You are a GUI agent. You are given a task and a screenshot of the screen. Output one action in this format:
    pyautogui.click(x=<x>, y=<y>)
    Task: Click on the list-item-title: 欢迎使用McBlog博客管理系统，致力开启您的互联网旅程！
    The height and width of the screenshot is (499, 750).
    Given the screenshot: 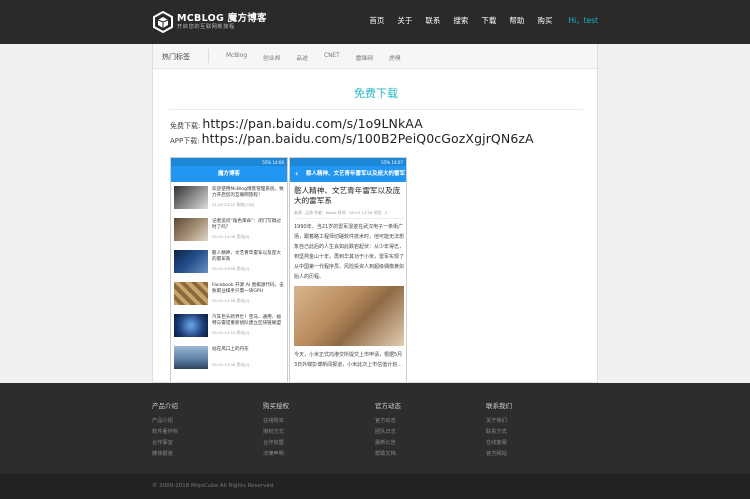 What is the action you would take?
    pyautogui.click(x=248, y=192)
    